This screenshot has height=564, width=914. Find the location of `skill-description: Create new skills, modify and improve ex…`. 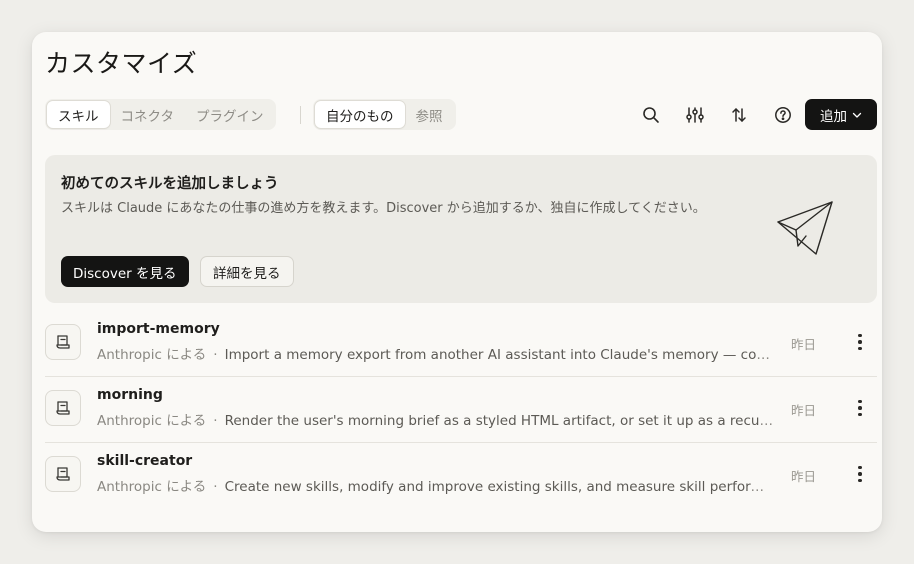

skill-description: Create new skills, modify and improve ex… is located at coordinates (500, 487).